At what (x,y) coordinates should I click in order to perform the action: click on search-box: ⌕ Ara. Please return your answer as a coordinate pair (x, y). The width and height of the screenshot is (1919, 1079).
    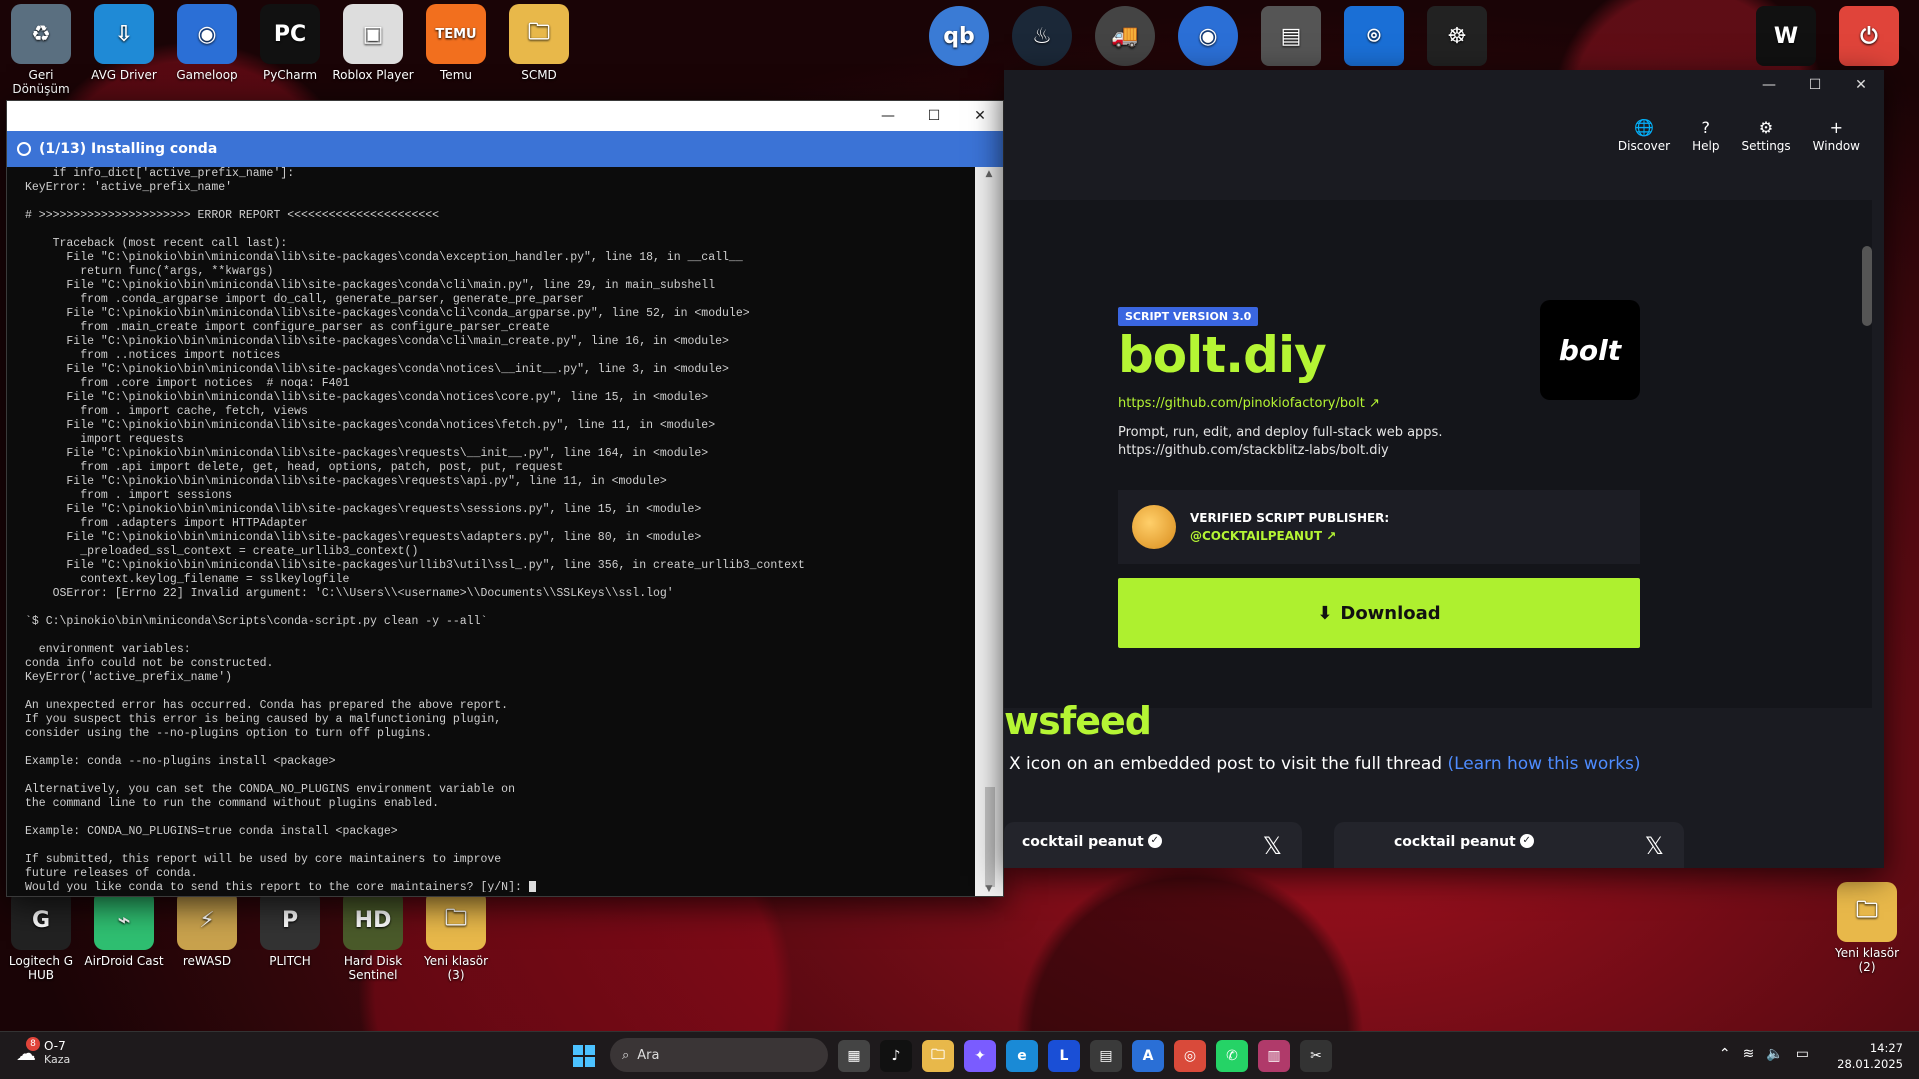
    Looking at the image, I should click on (719, 1055).